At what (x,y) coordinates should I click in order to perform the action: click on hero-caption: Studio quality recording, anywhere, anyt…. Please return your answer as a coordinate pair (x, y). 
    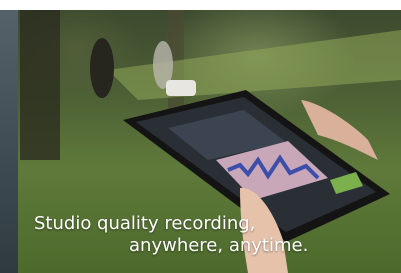
    Looking at the image, I should click on (171, 235).